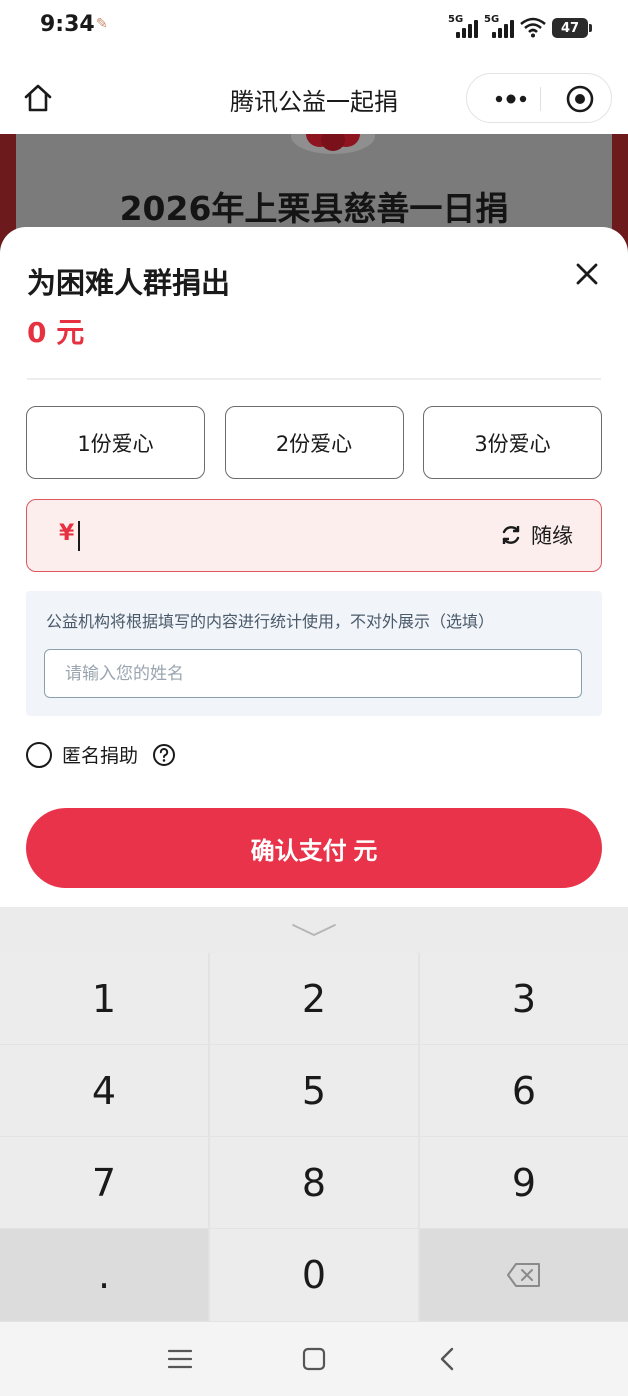  What do you see at coordinates (104, 1090) in the screenshot?
I see `key-4: 4` at bounding box center [104, 1090].